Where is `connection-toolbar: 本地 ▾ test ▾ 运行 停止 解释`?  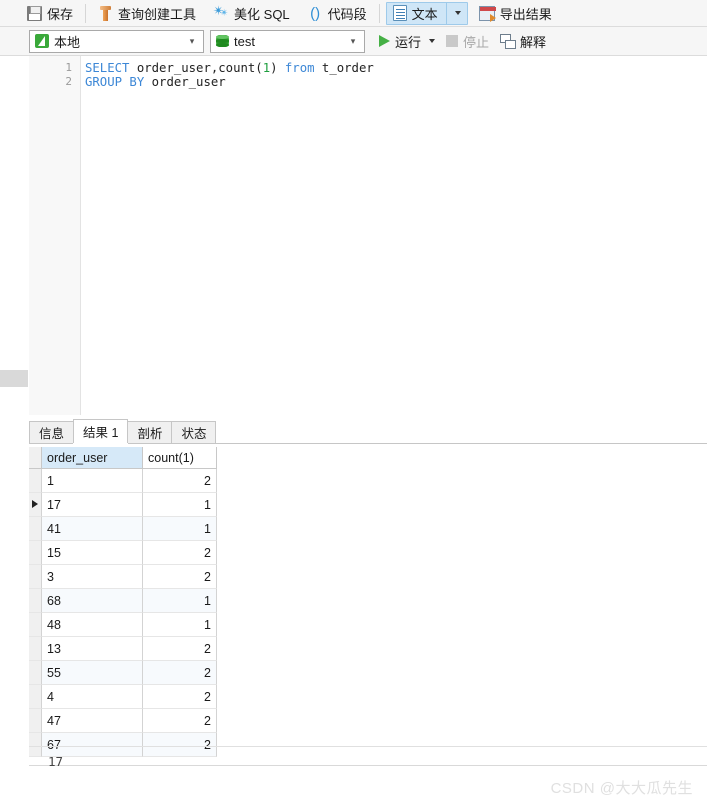
connection-toolbar: 本地 ▾ test ▾ 运行 停止 解释 is located at coordinates (353, 41).